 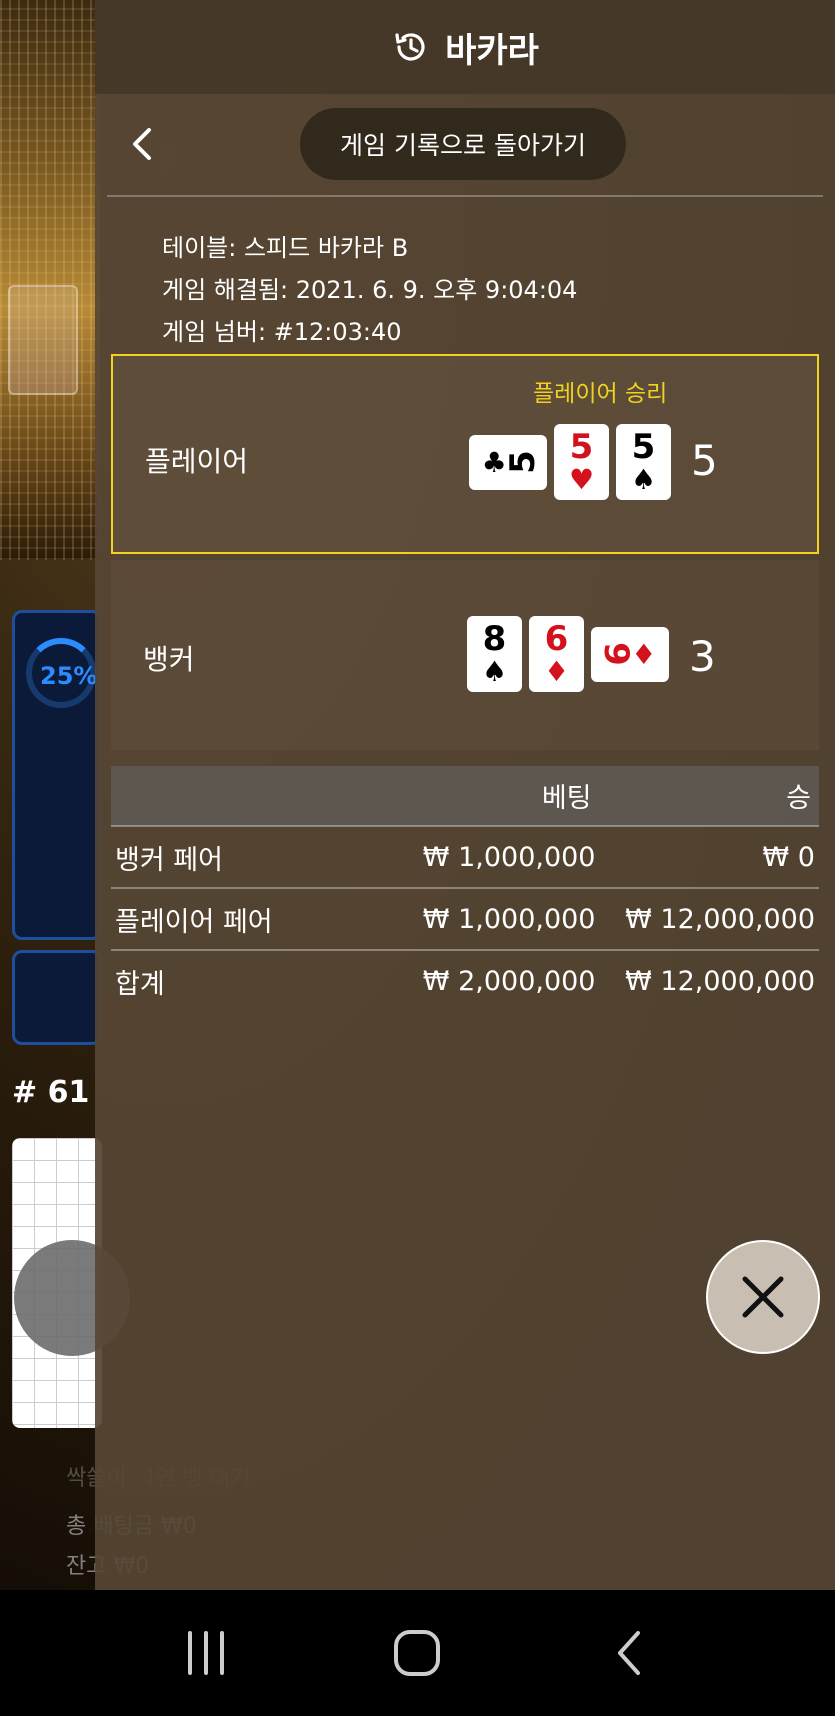 I want to click on recent-apps-button, so click(x=206, y=1653).